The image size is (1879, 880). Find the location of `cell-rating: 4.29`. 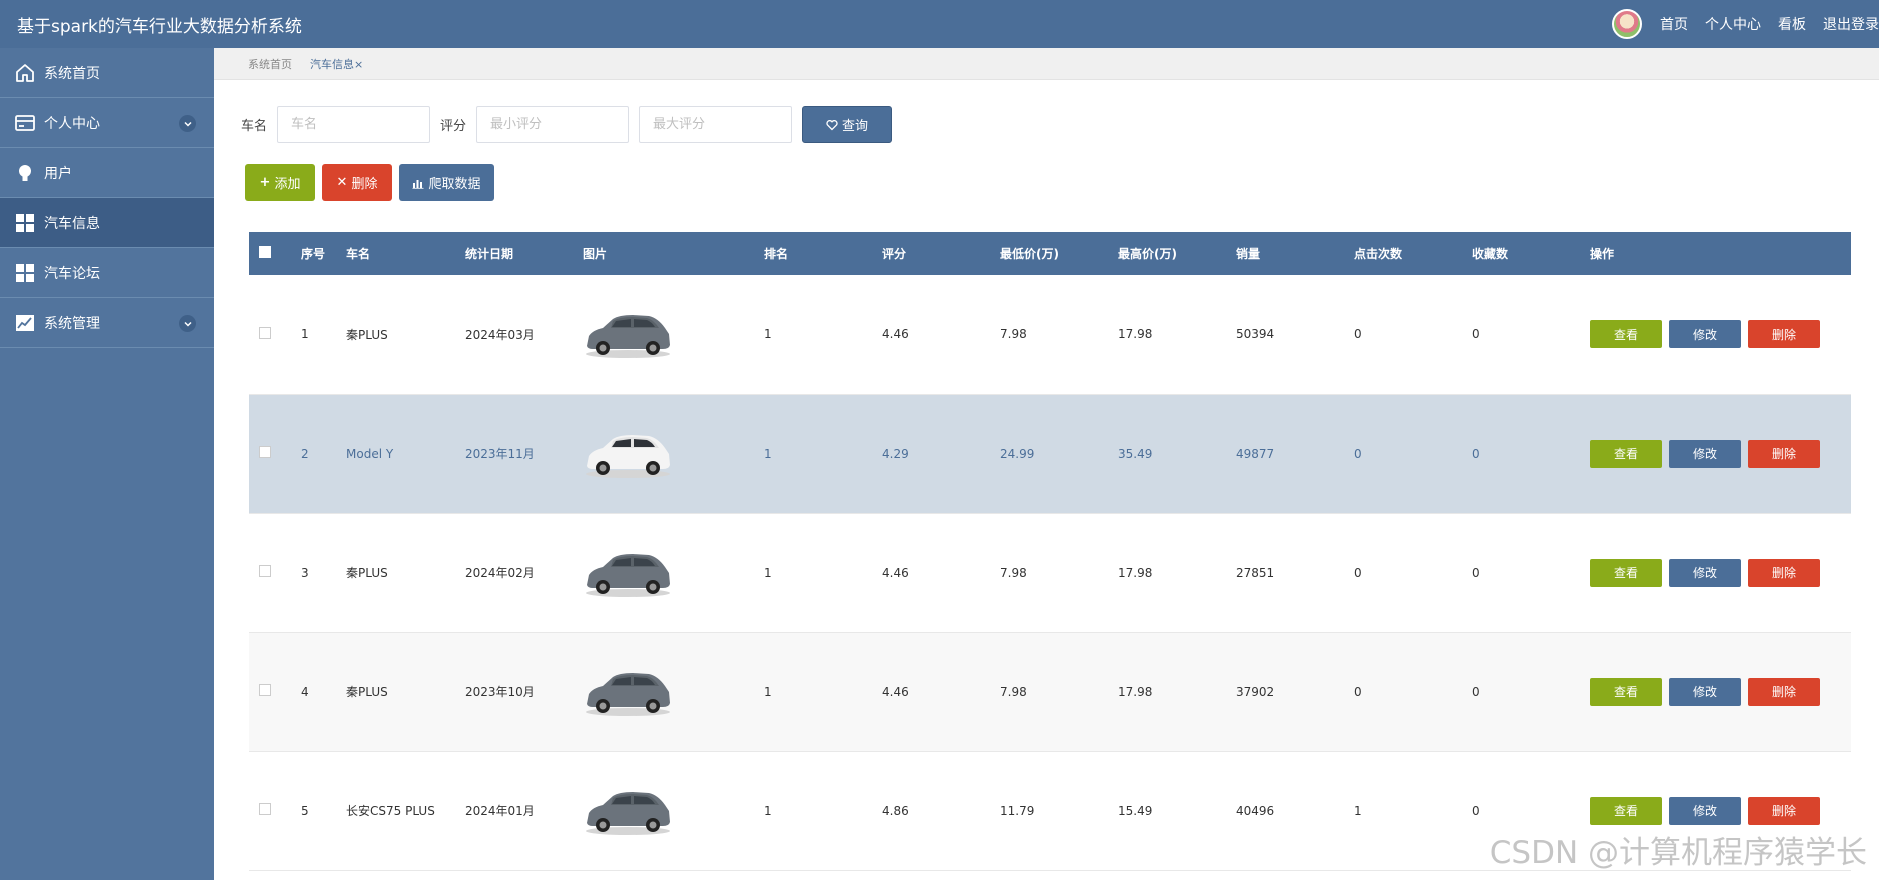

cell-rating: 4.29 is located at coordinates (895, 453).